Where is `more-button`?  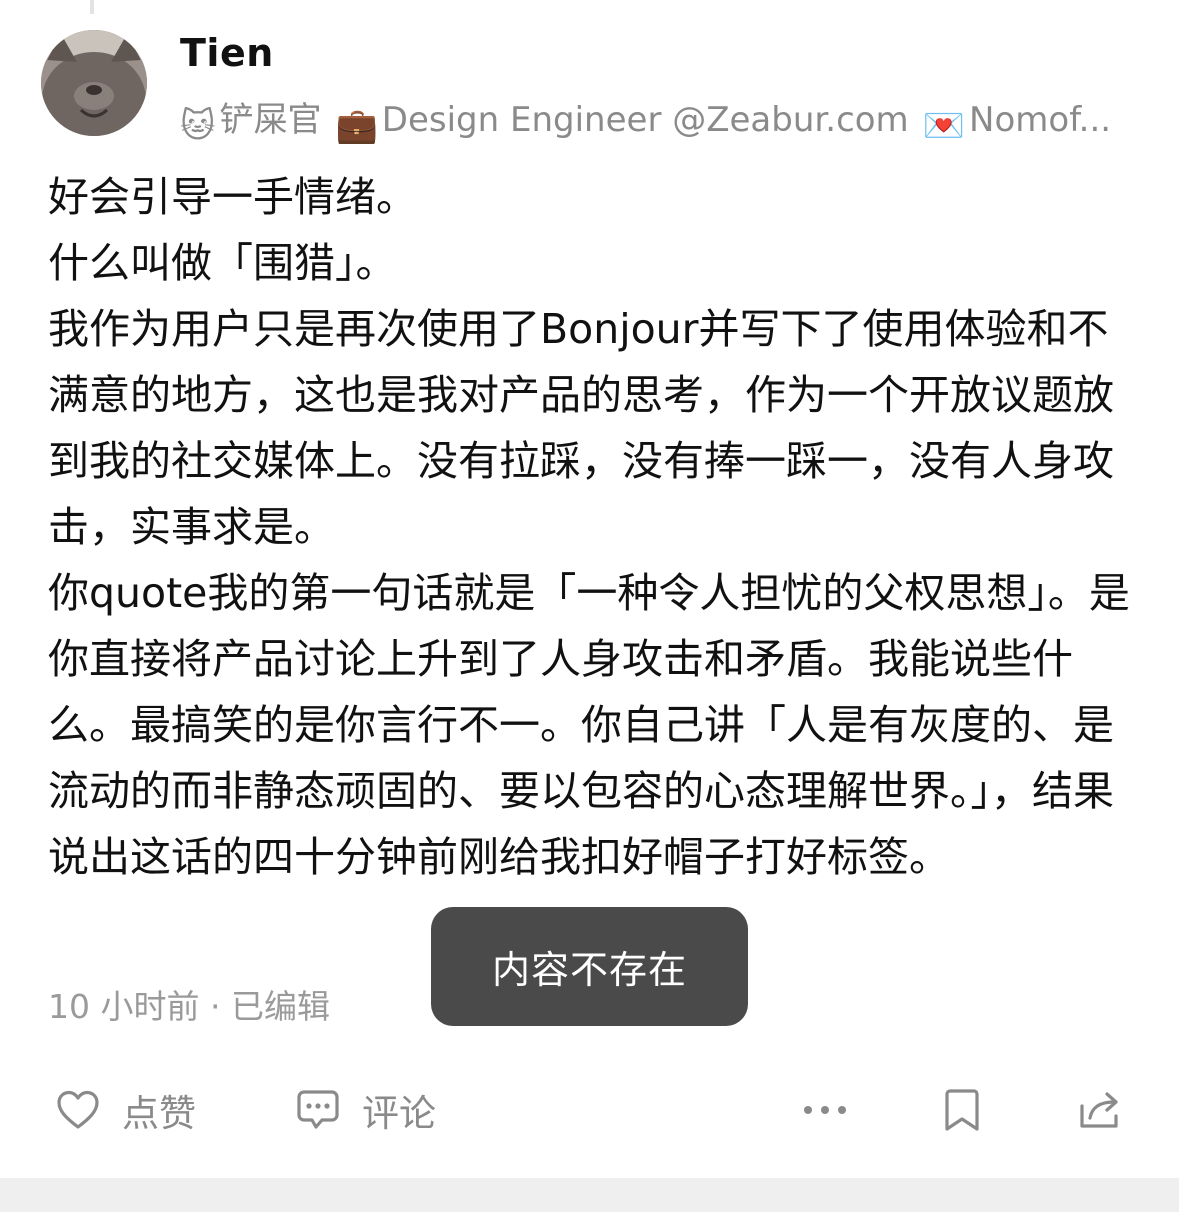
more-button is located at coordinates (825, 1110).